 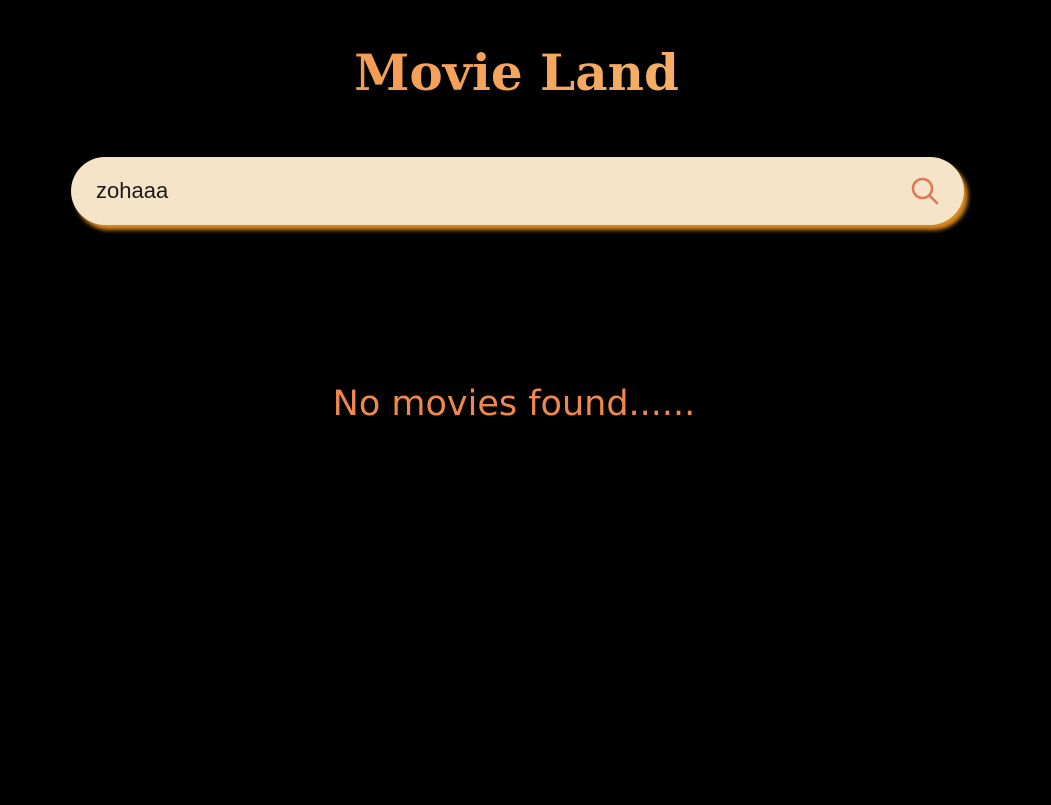 I want to click on search-input, so click(x=502, y=191).